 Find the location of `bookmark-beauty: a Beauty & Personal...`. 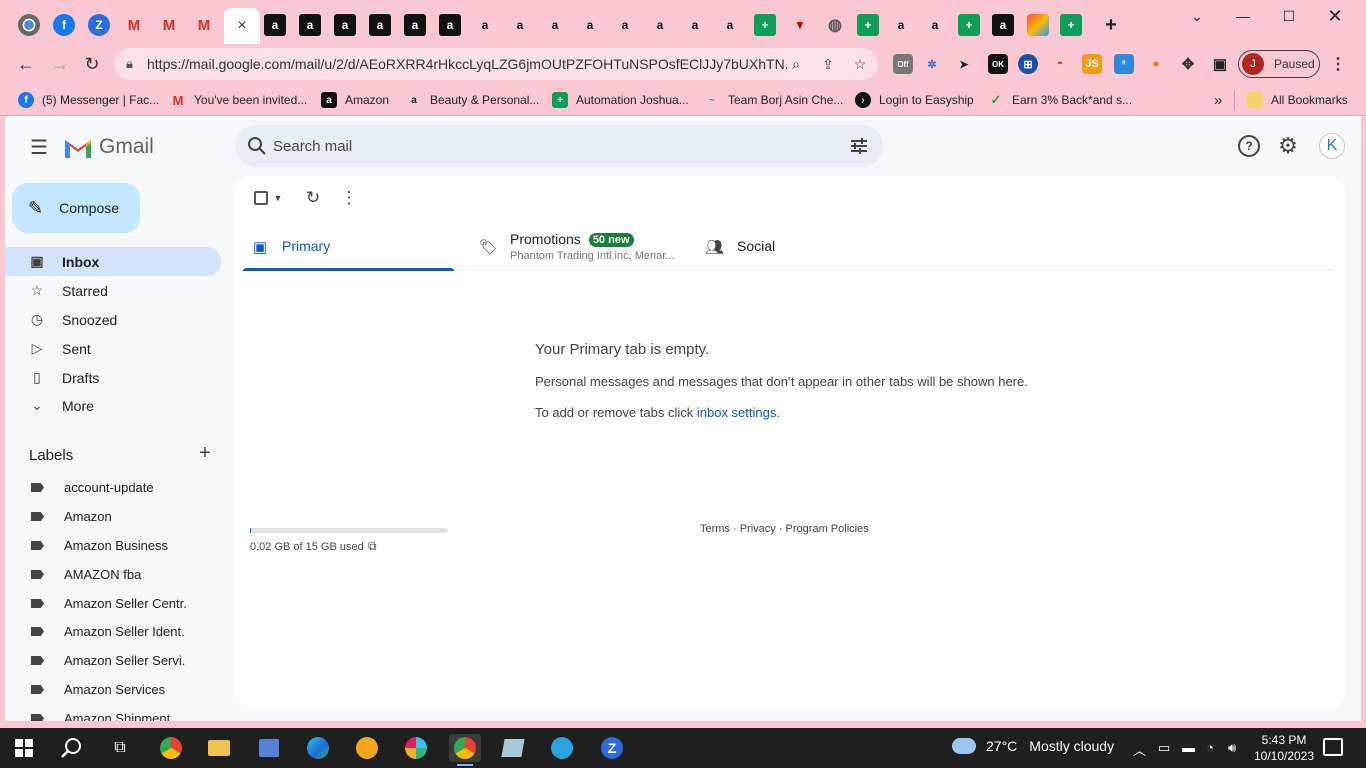

bookmark-beauty: a Beauty & Personal... is located at coordinates (472, 100).